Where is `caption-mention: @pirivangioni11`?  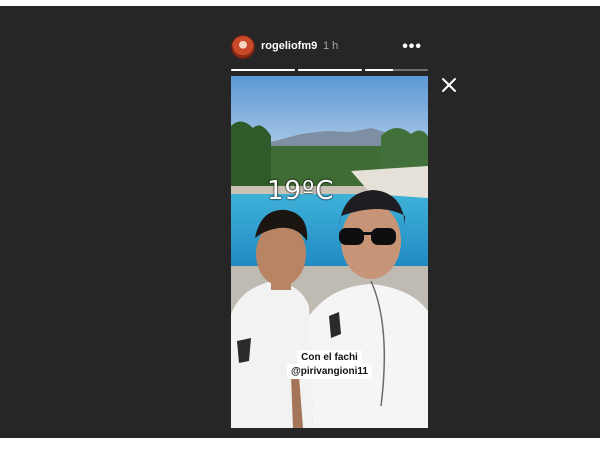 caption-mention: @pirivangioni11 is located at coordinates (329, 370).